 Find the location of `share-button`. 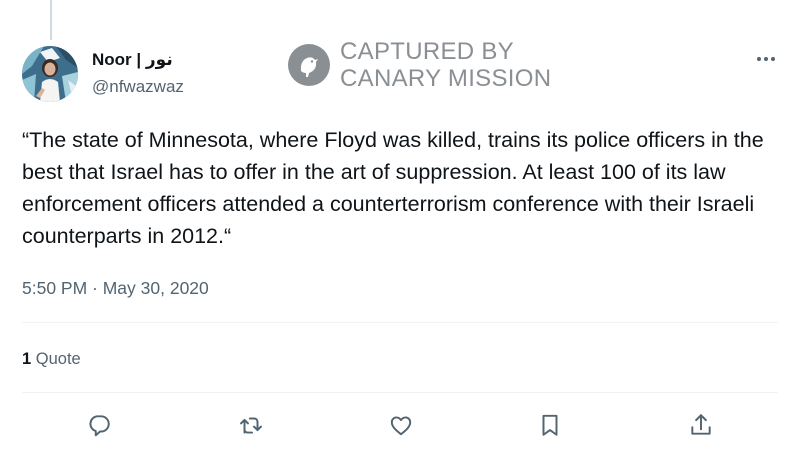

share-button is located at coordinates (701, 425).